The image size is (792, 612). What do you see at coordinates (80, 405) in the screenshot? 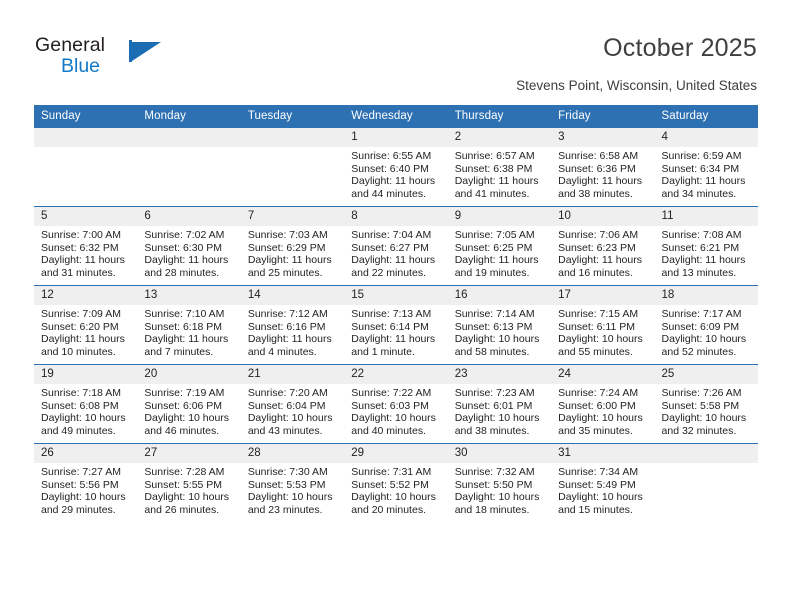
I see `sunset-text: Sunset: 6:08 PM` at bounding box center [80, 405].